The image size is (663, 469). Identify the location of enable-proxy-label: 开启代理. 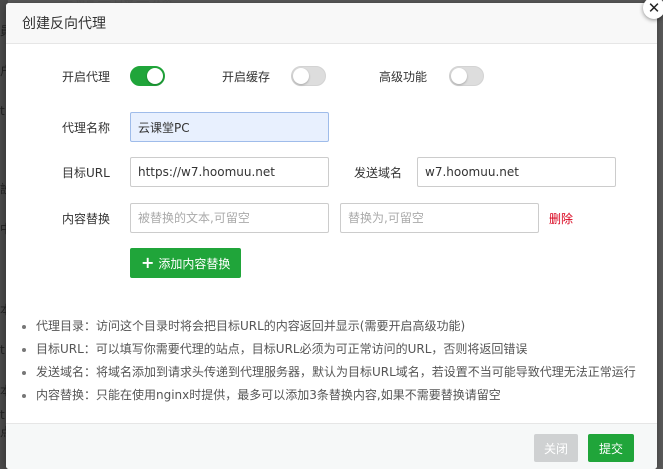
(86, 76).